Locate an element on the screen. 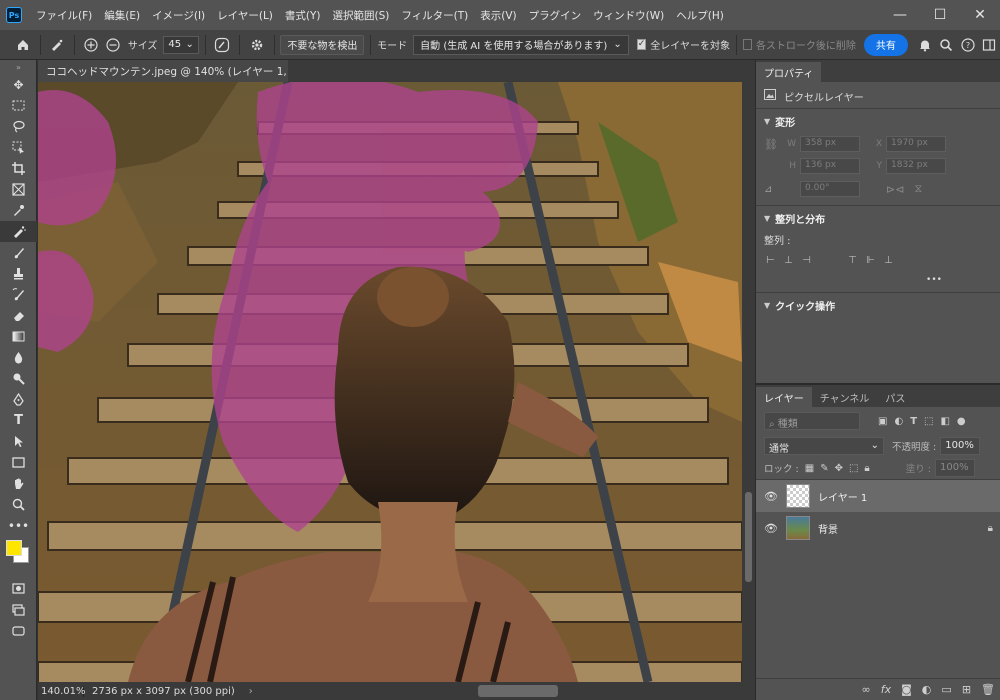  hand-tool-icon is located at coordinates (18, 483).